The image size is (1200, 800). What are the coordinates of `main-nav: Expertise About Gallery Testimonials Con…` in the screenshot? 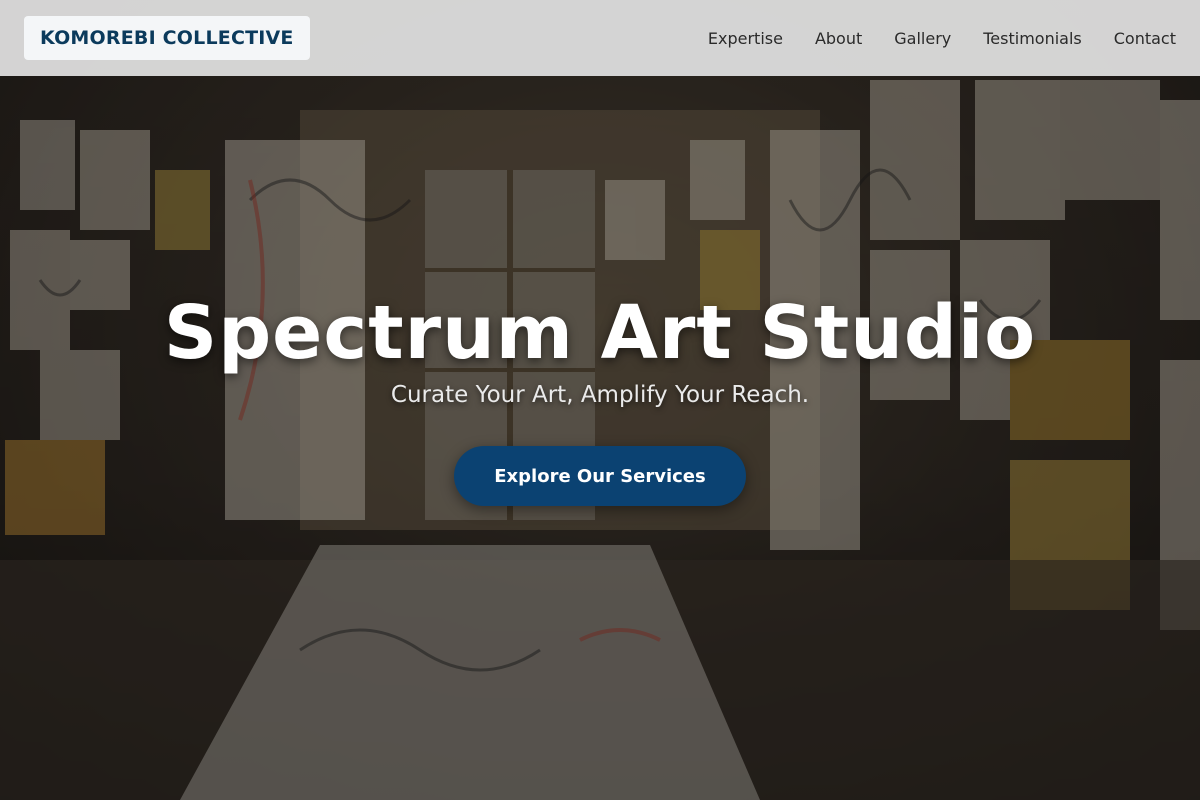 It's located at (942, 38).